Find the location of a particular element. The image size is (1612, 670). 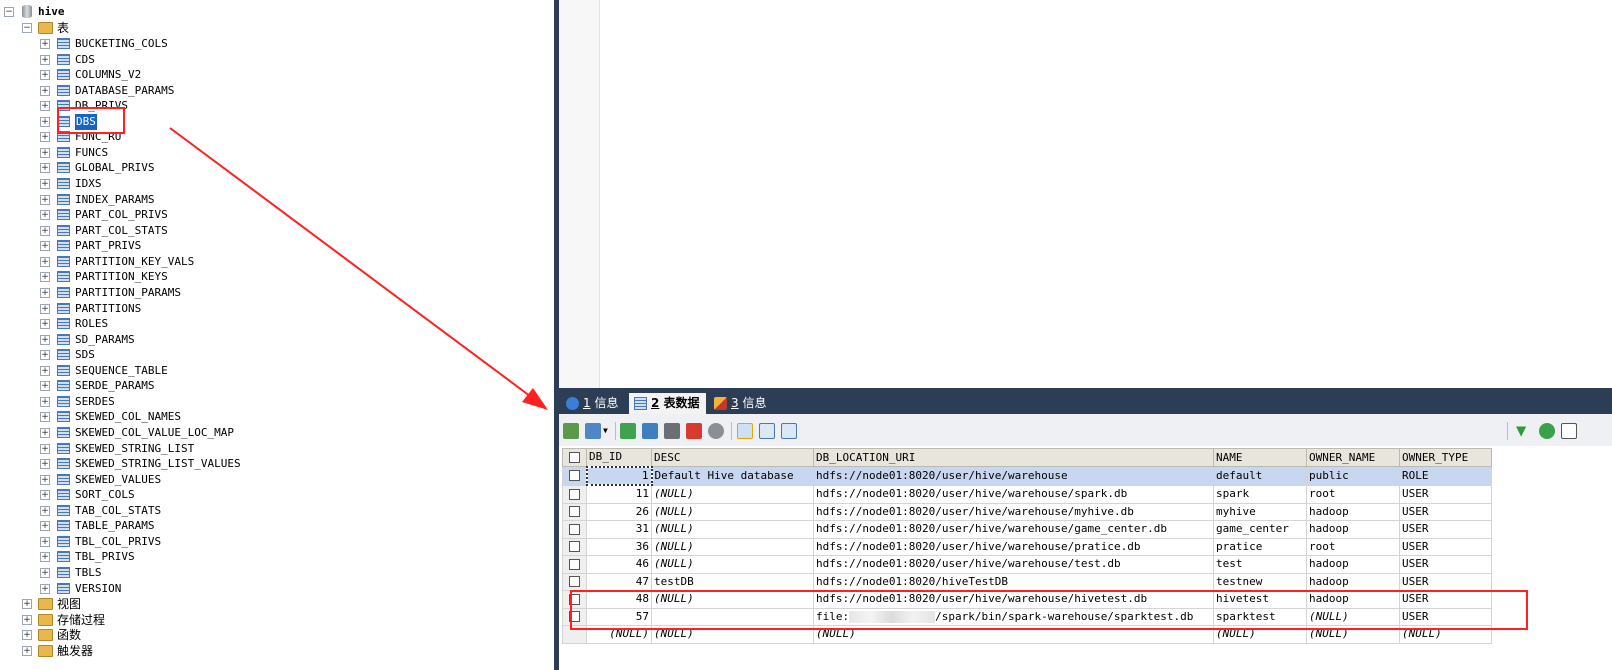

tree-node-table: + COLUMNS_V2 is located at coordinates (277, 75).